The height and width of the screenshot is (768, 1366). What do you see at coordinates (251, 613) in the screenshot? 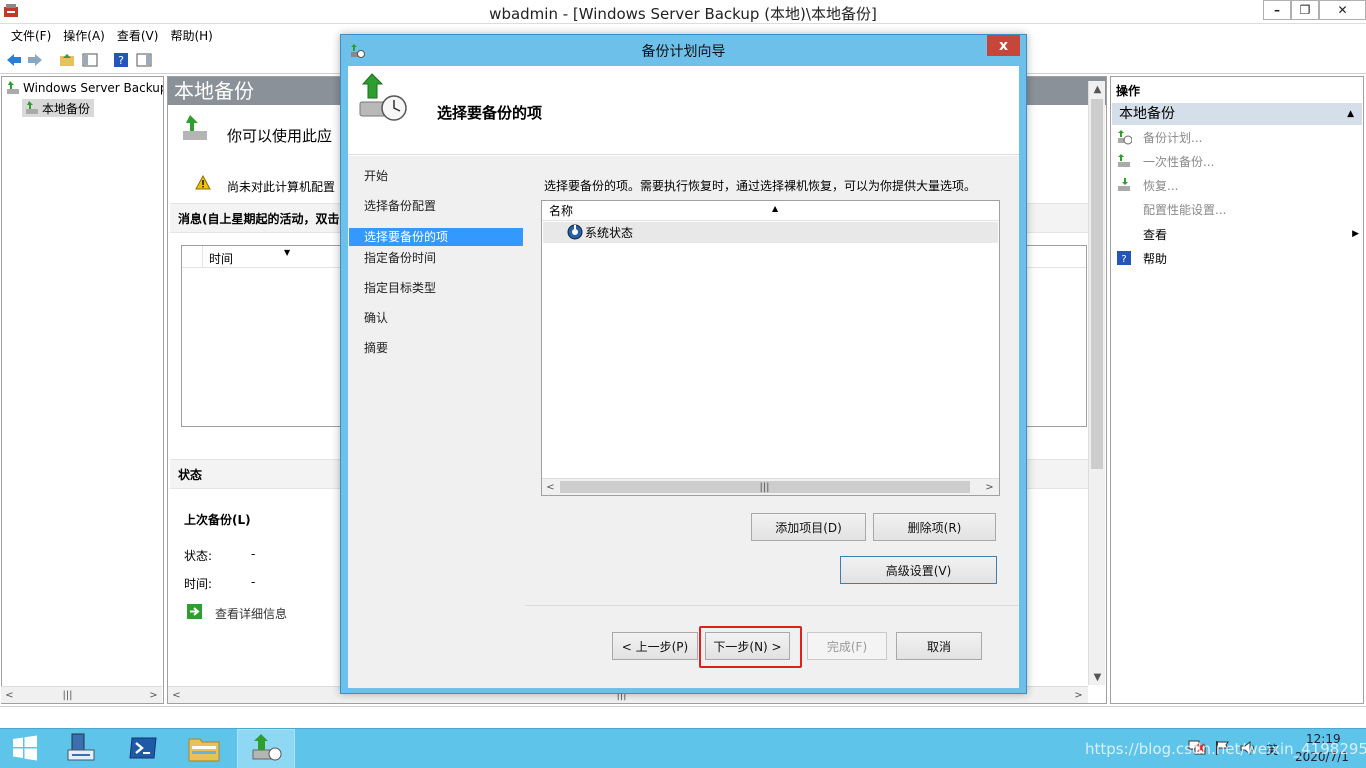
I see `view-details-link: 查看详细信息` at bounding box center [251, 613].